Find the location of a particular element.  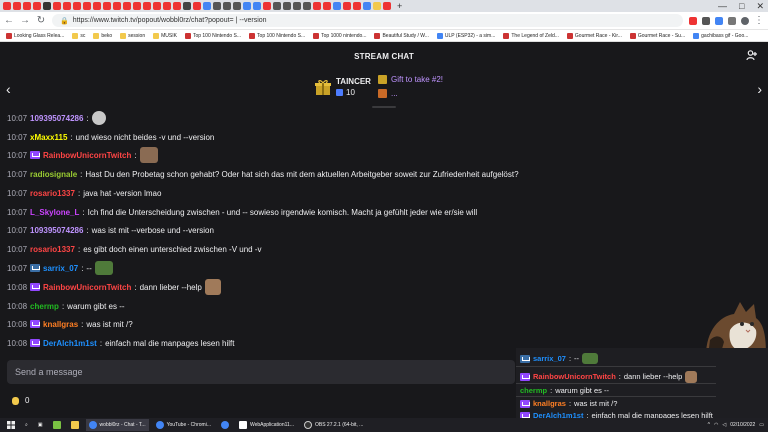

taskbar-item-browser is located at coordinates (225, 425).